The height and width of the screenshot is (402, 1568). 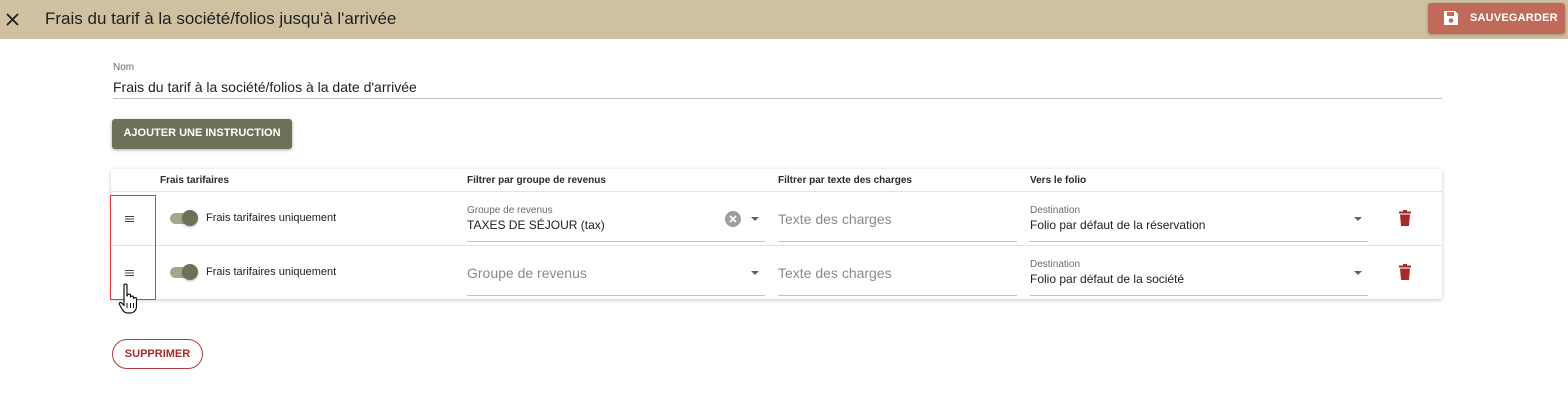 I want to click on close-button, so click(x=13, y=19).